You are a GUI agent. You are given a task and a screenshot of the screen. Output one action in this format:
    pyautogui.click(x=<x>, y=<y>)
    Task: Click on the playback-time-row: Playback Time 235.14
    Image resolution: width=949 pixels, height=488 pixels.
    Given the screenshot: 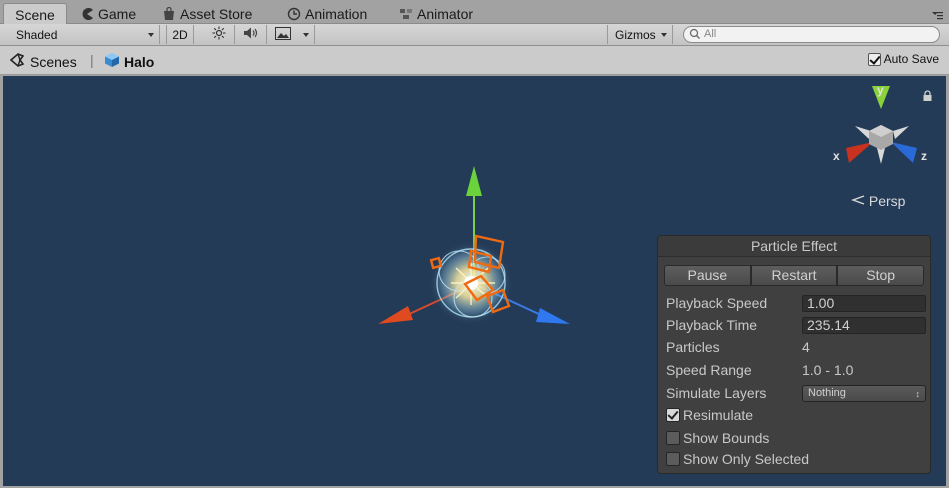 What is the action you would take?
    pyautogui.click(x=796, y=325)
    